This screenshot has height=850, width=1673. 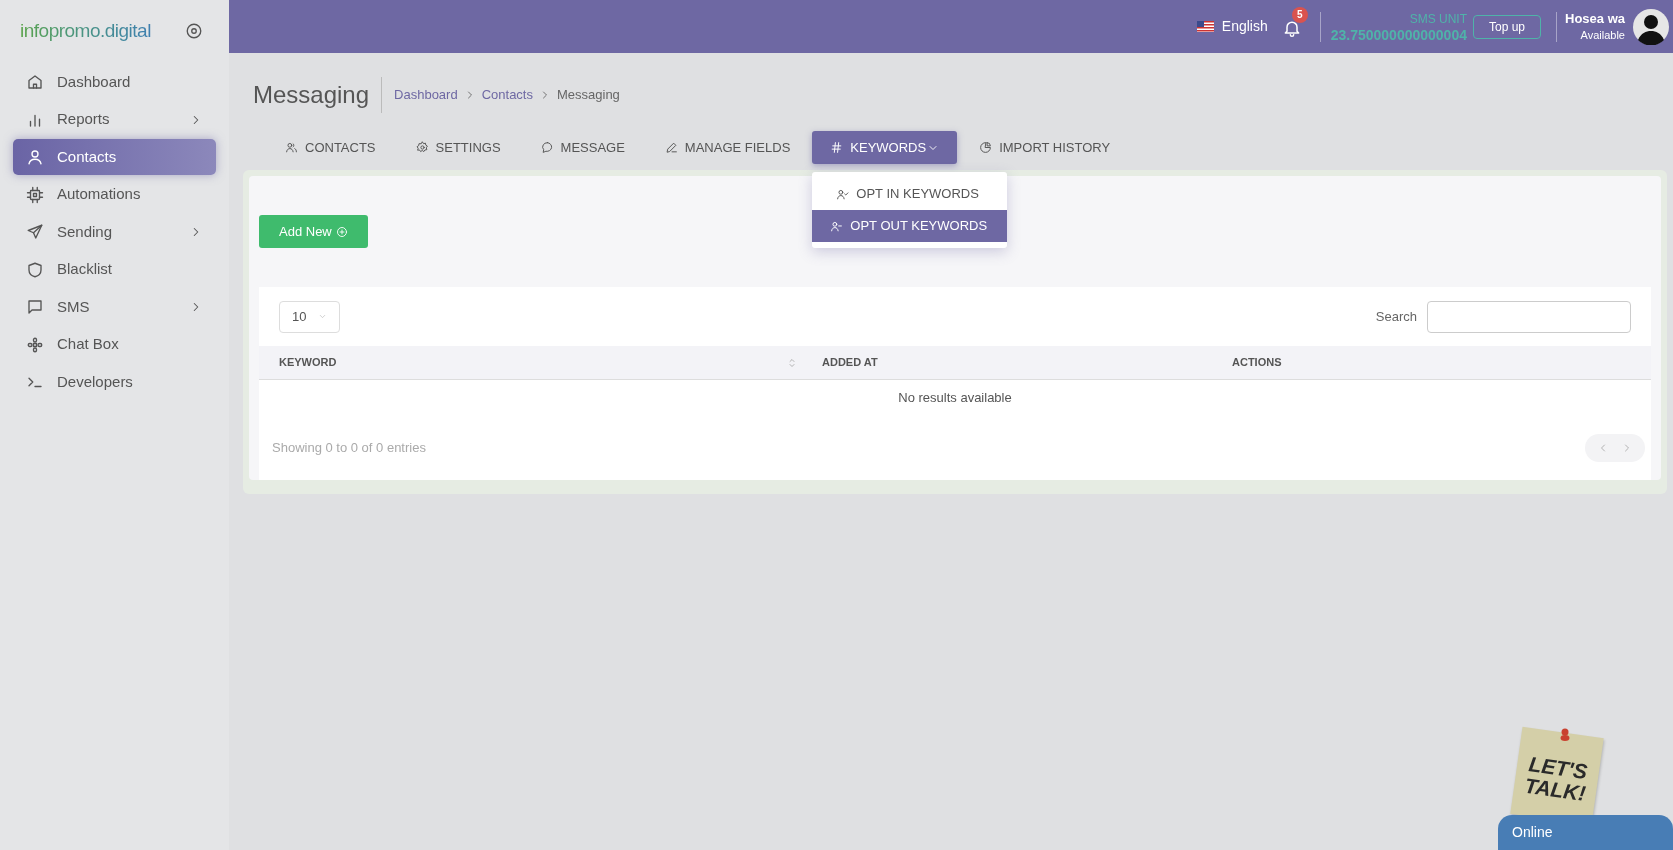 I want to click on menu-item: OPT IN KEYWORDS, so click(x=910, y=194).